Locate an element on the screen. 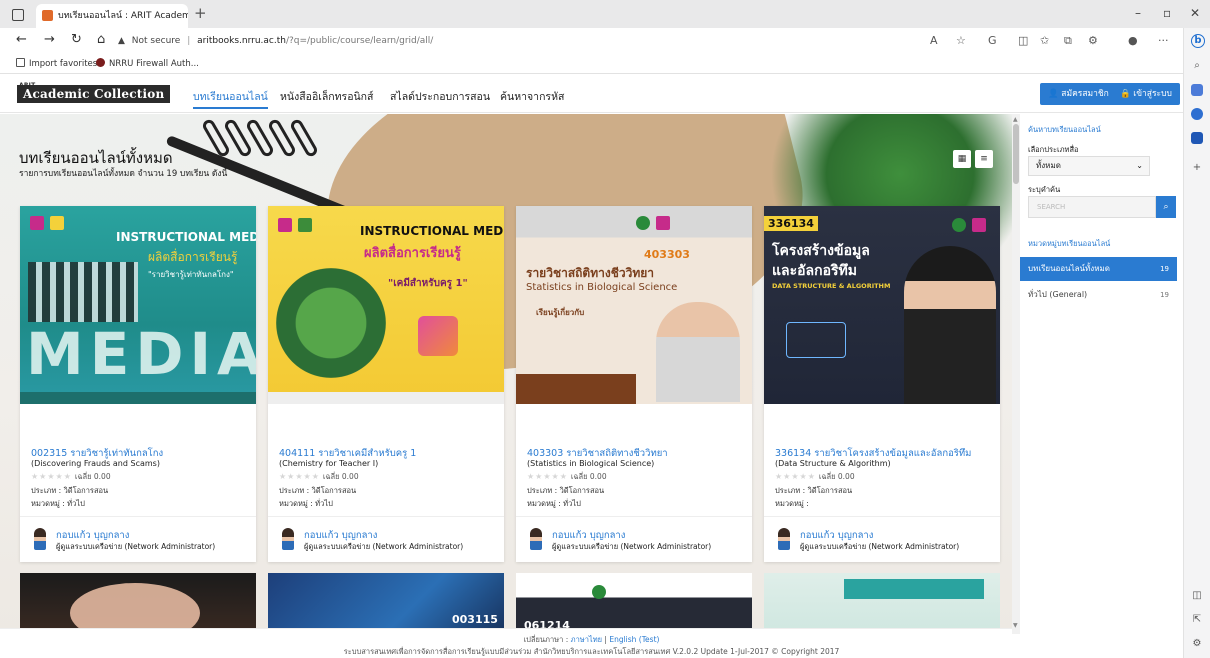 This screenshot has height=658, width=1210. external-icon: ⇱ is located at coordinates (1197, 620).